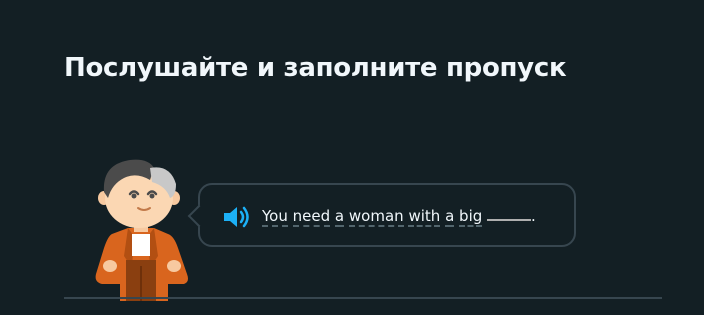 This screenshot has height=315, width=704. I want to click on speech-bubble: You need a woman with a big ., so click(381, 215).